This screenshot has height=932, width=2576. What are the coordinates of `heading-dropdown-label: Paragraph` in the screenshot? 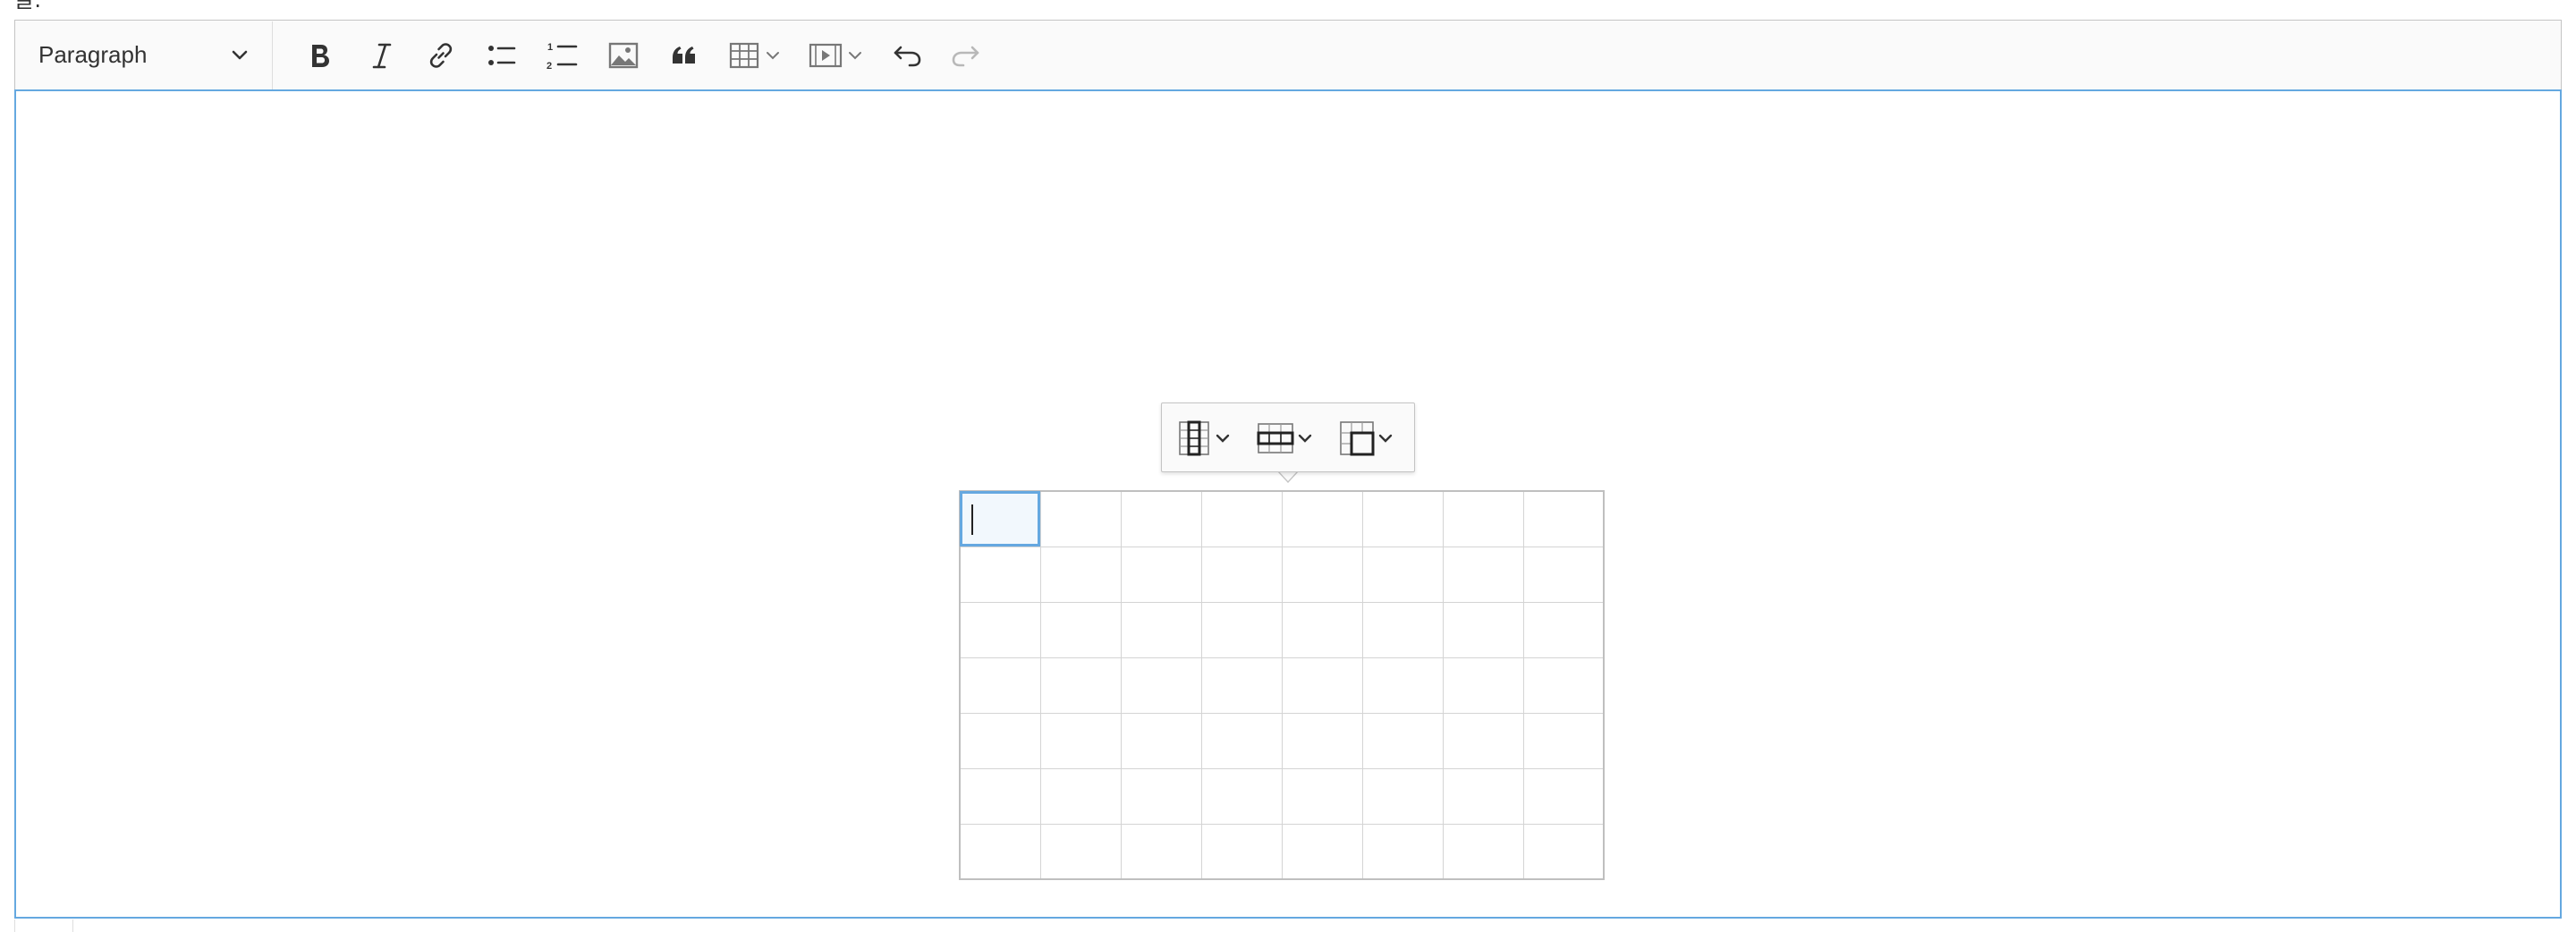 It's located at (93, 54).